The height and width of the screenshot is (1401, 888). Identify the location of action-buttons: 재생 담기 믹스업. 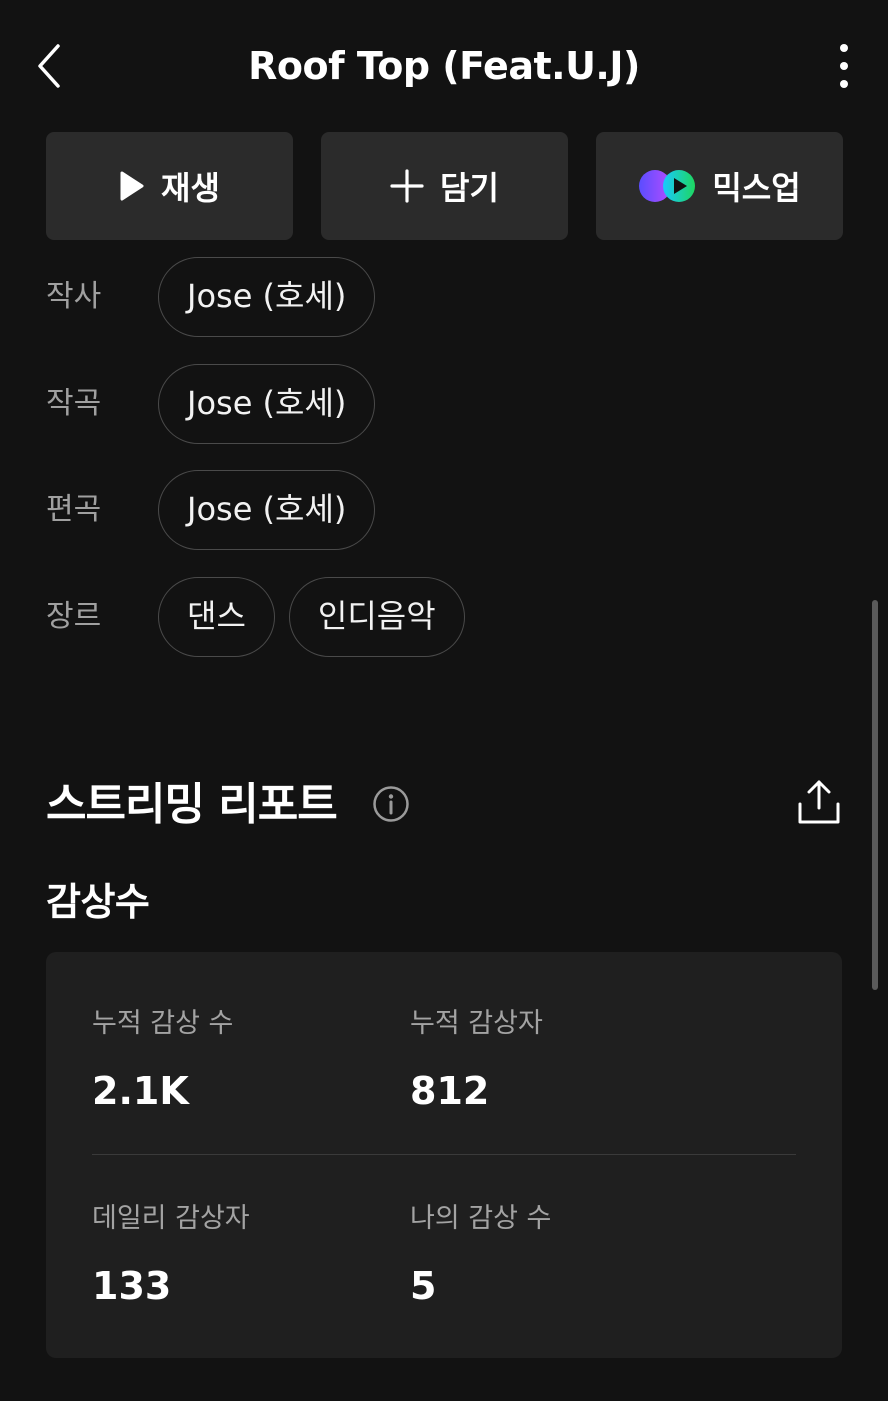
(444, 186).